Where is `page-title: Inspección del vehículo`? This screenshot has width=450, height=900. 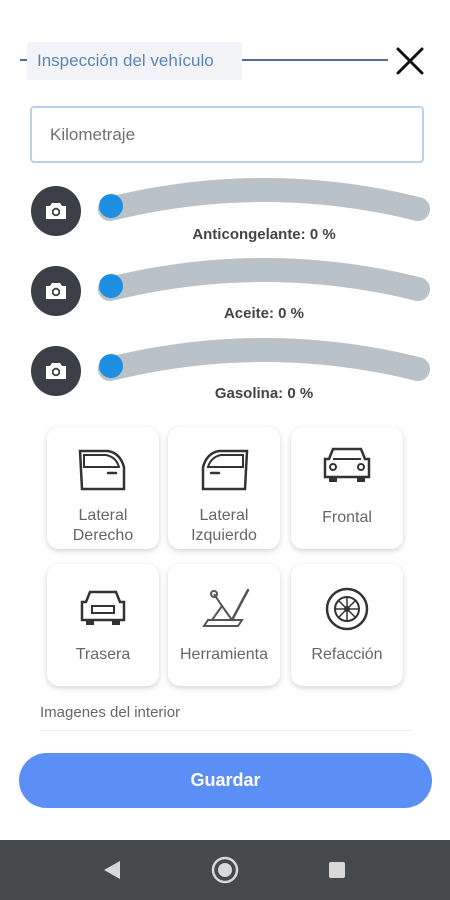
page-title: Inspección del vehículo is located at coordinates (134, 61).